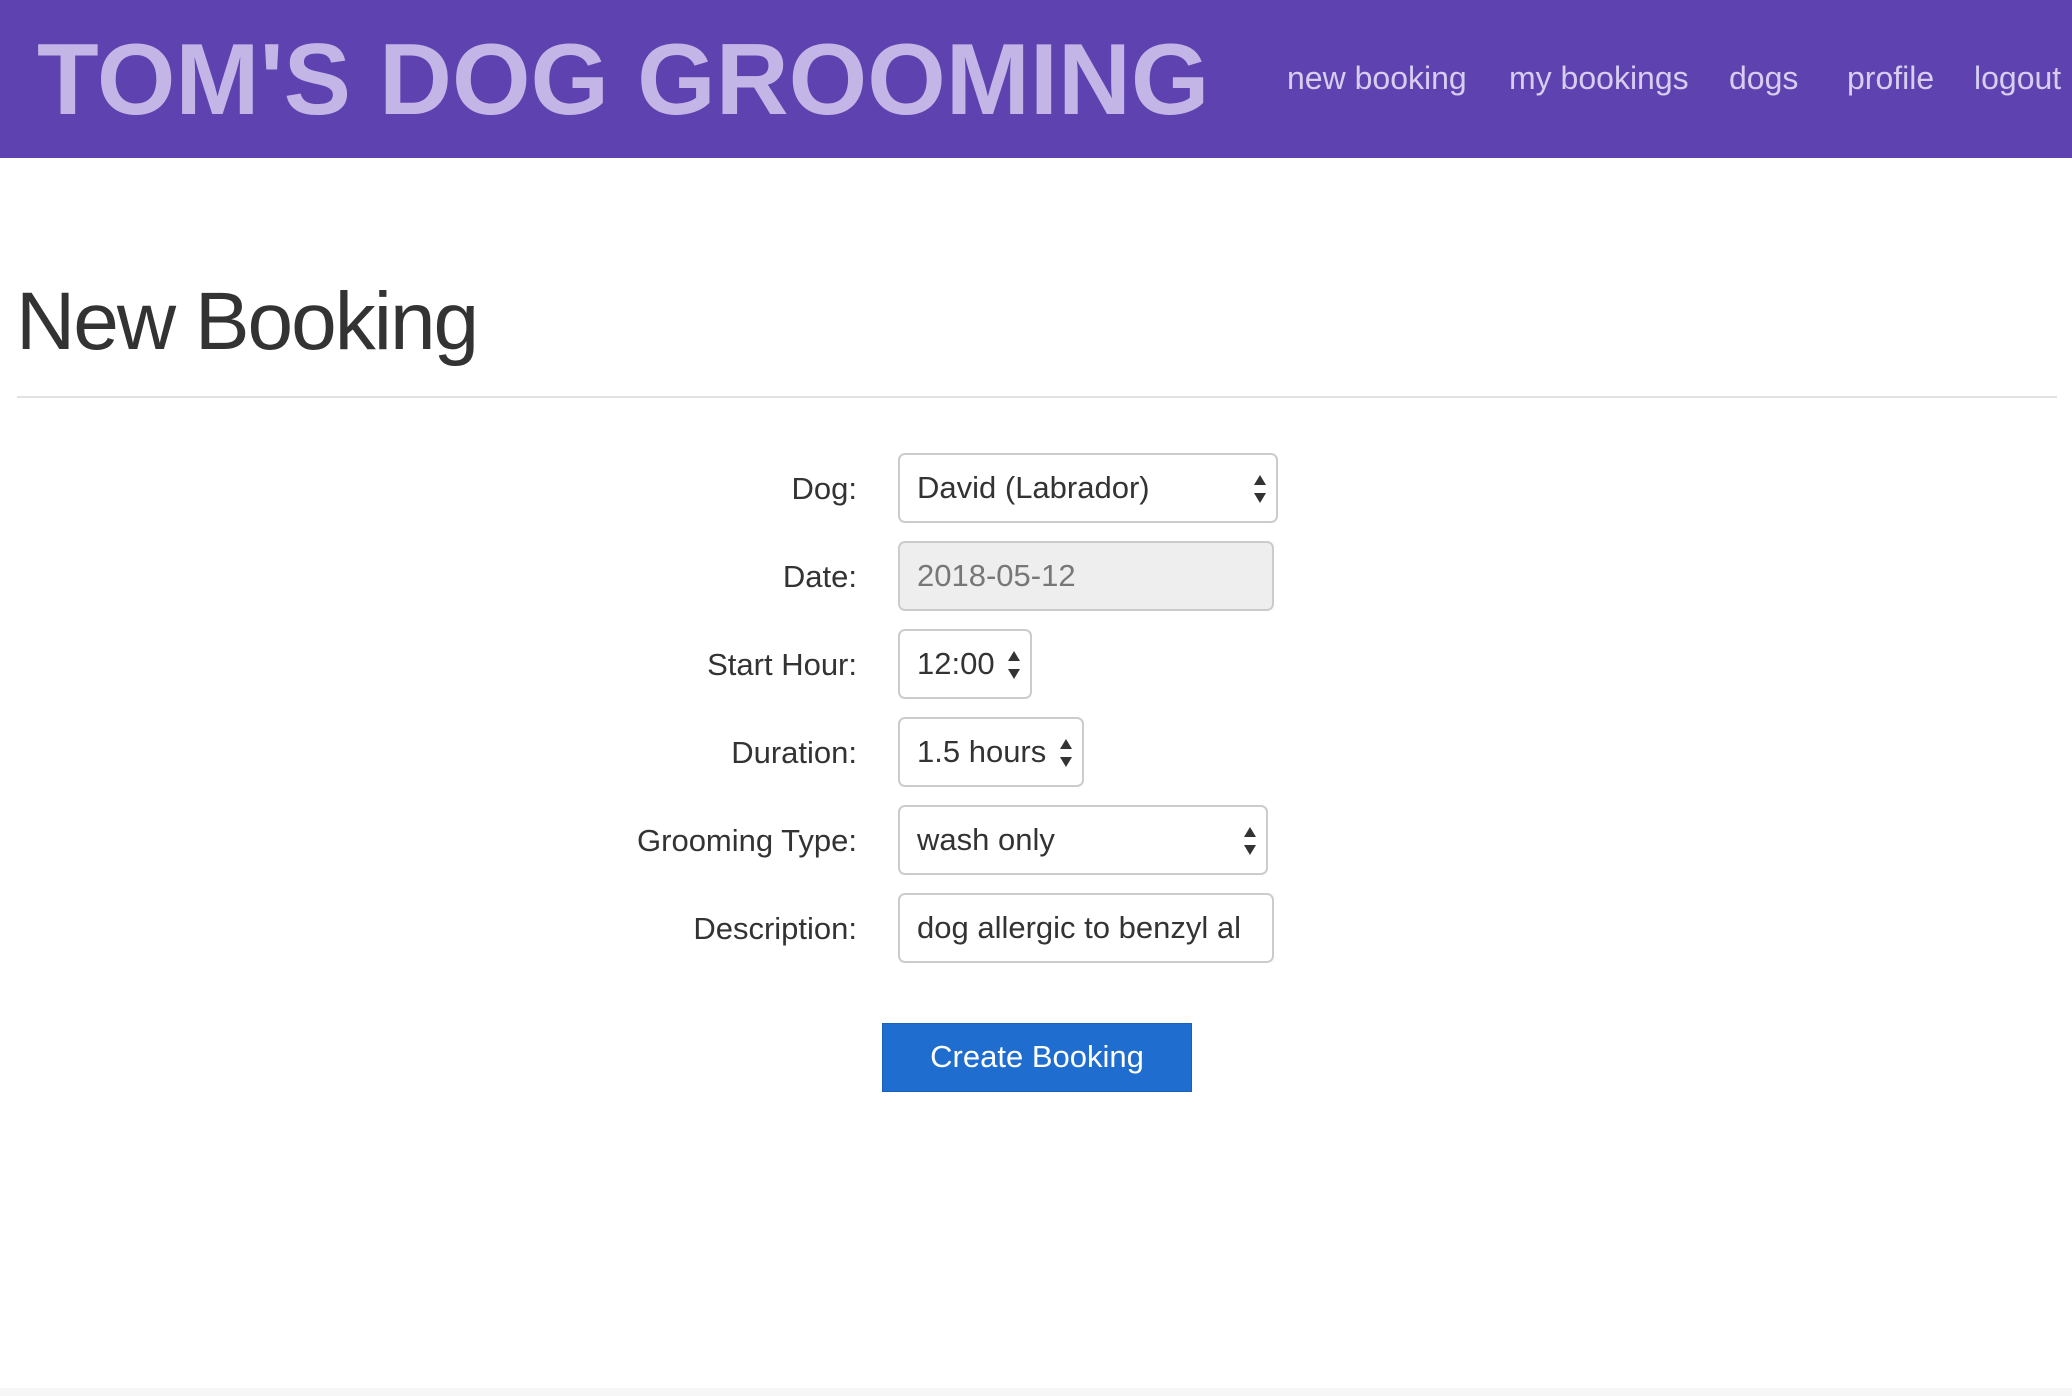 Image resolution: width=2072 pixels, height=1396 pixels. Describe the element at coordinates (1086, 576) in the screenshot. I see `date-field: 2018-05-12` at that location.